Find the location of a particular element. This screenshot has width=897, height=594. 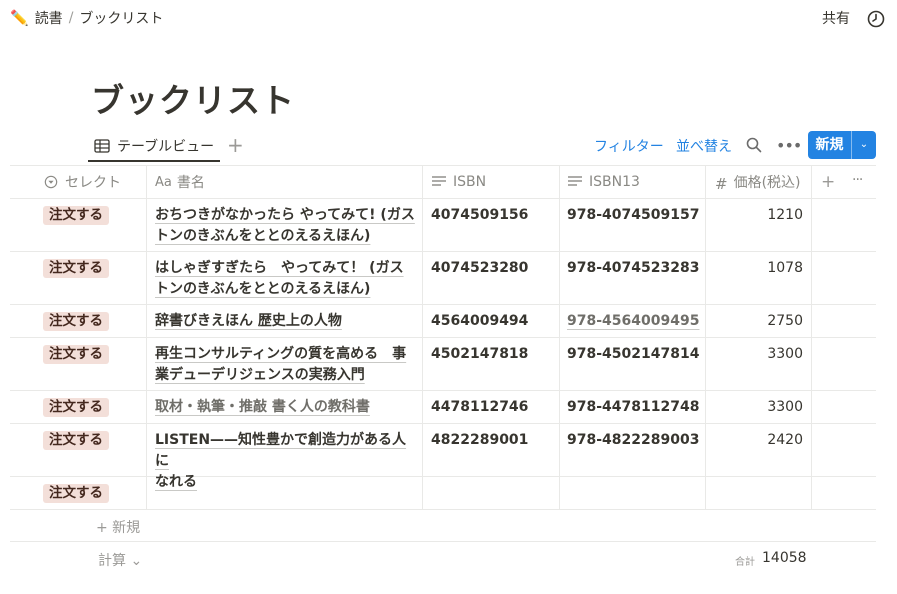

row-isbn: 4822289001 is located at coordinates (479, 440).